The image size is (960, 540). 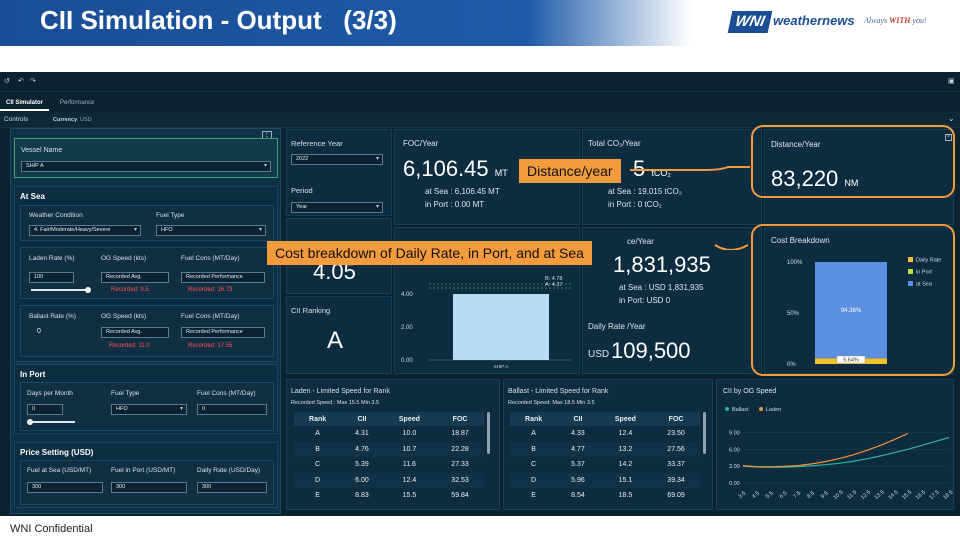 What do you see at coordinates (130, 290) in the screenshot?
I see `laden-og-speed-recorded: Recorded: 9.5` at bounding box center [130, 290].